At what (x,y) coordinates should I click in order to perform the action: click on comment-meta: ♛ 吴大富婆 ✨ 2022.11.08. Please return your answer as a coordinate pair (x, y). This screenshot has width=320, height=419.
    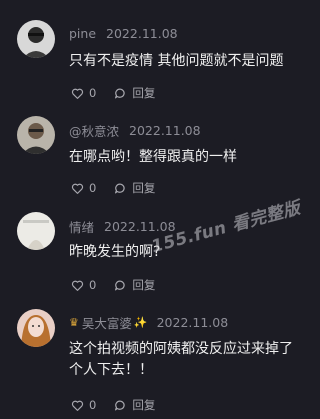
    Looking at the image, I should click on (148, 322).